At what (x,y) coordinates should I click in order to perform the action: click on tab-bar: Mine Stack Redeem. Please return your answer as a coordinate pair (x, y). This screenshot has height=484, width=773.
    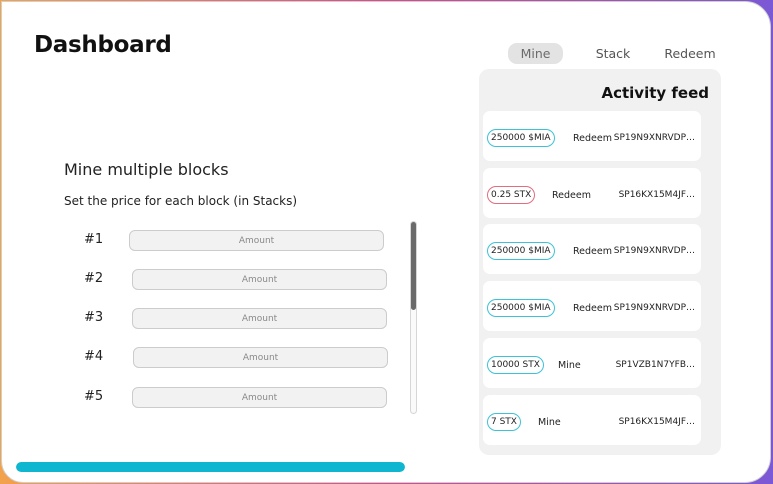
    Looking at the image, I should click on (618, 54).